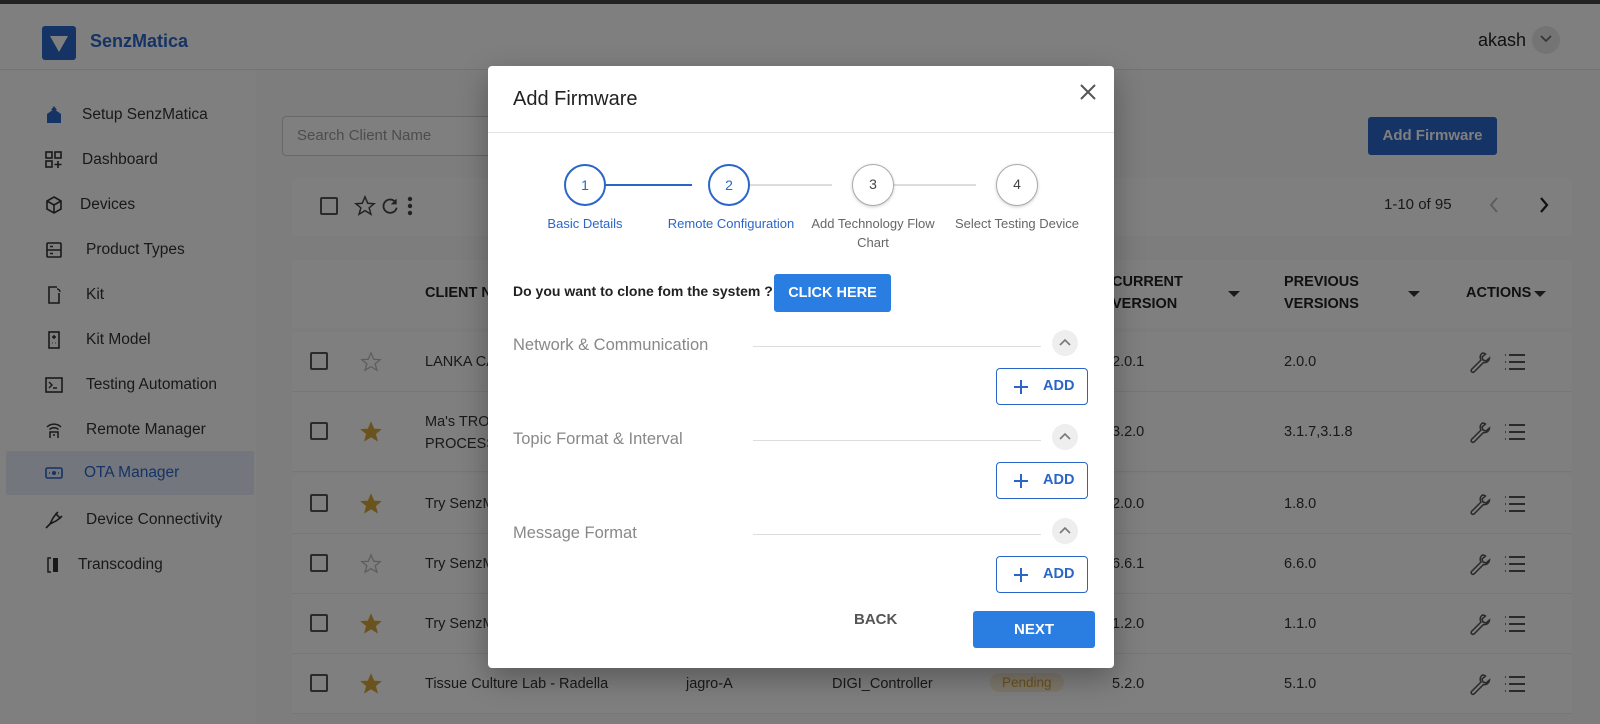  What do you see at coordinates (1042, 480) in the screenshot?
I see `add-topic-button: ADD` at bounding box center [1042, 480].